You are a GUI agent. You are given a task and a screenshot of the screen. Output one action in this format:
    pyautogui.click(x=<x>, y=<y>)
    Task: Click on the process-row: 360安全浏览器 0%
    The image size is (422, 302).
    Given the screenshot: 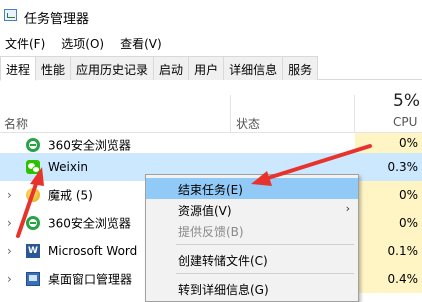 What is the action you would take?
    pyautogui.click(x=211, y=143)
    